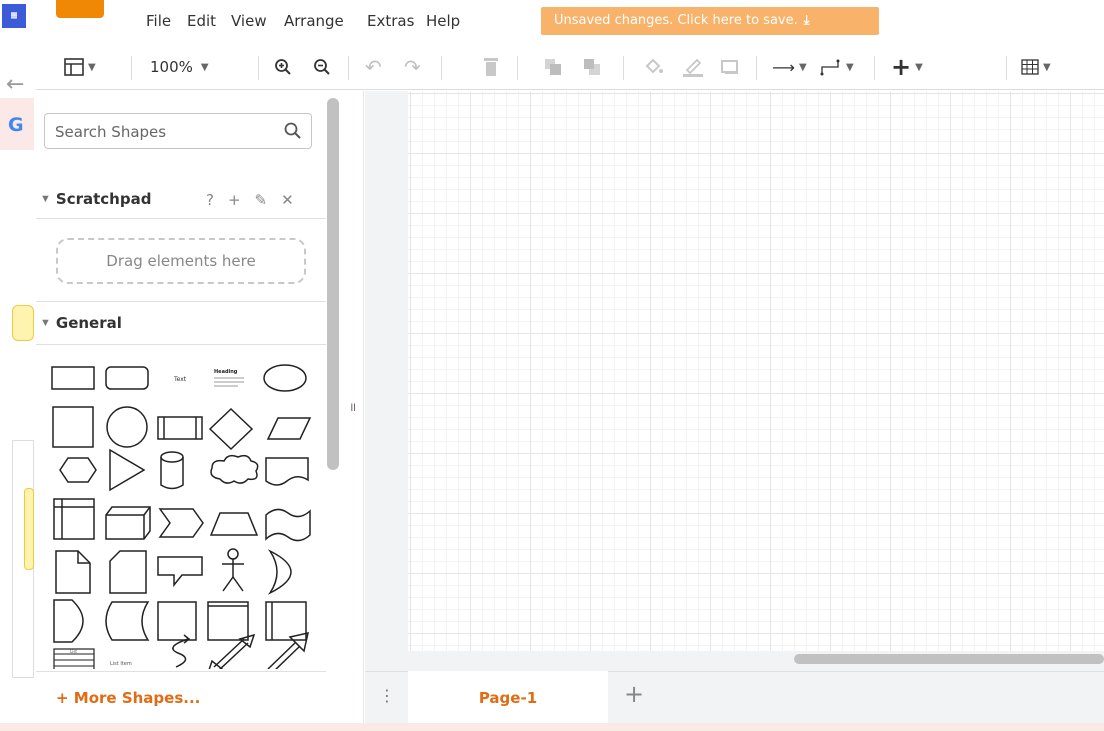 This screenshot has height=731, width=1104. I want to click on shape-trapezoid, so click(234, 524).